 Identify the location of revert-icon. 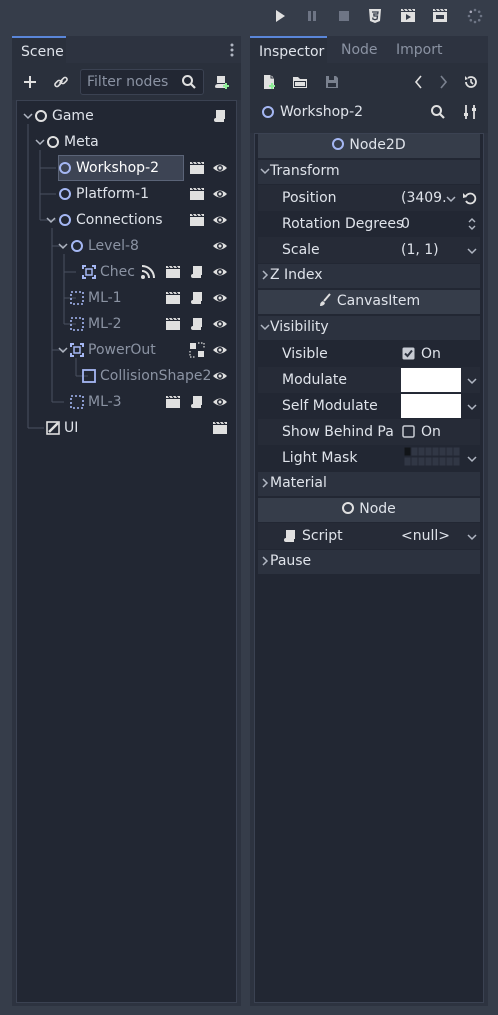
(470, 198).